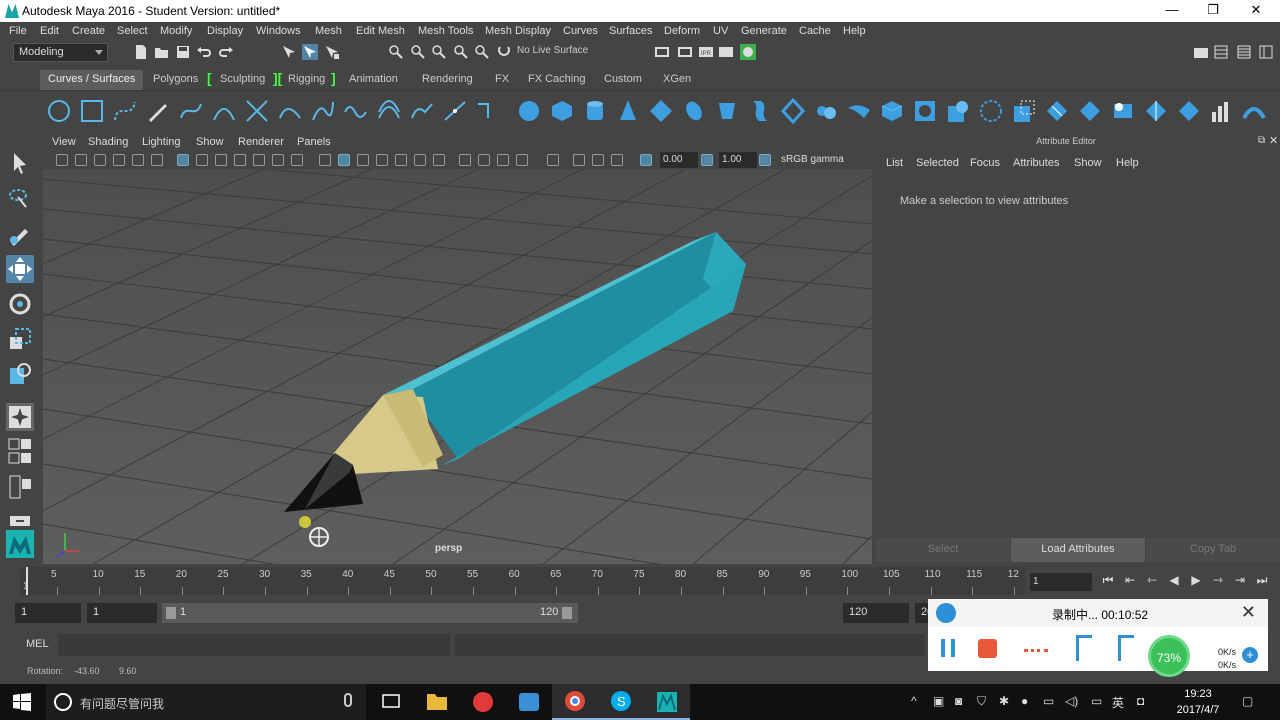 The image size is (1280, 720). What do you see at coordinates (289, 52) in the screenshot?
I see `select-hierarchy-icon` at bounding box center [289, 52].